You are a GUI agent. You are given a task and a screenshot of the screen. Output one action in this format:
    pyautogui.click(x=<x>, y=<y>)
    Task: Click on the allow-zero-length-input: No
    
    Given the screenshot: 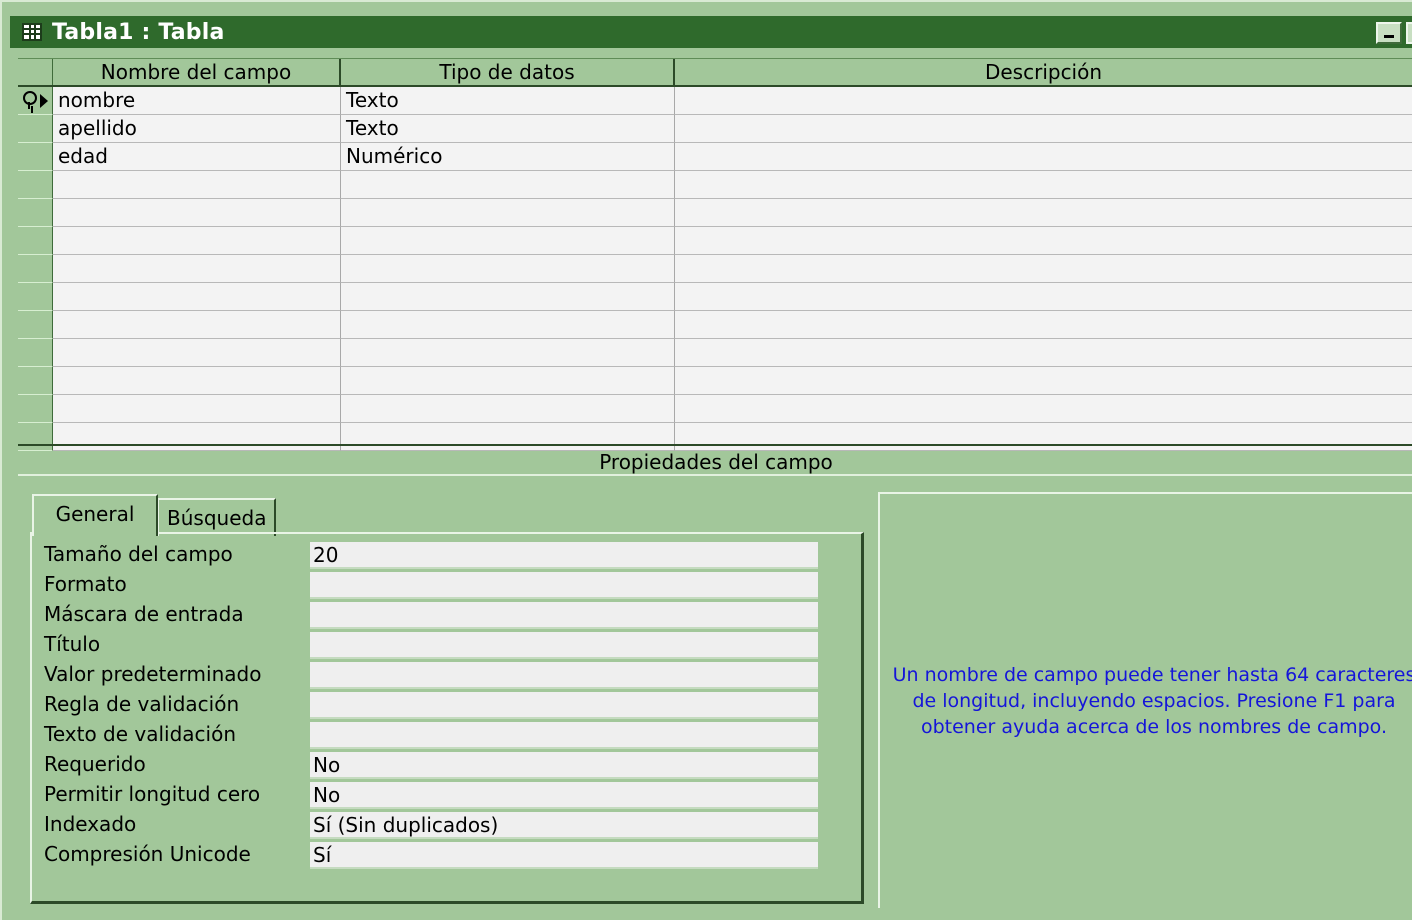 What is the action you would take?
    pyautogui.click(x=564, y=795)
    